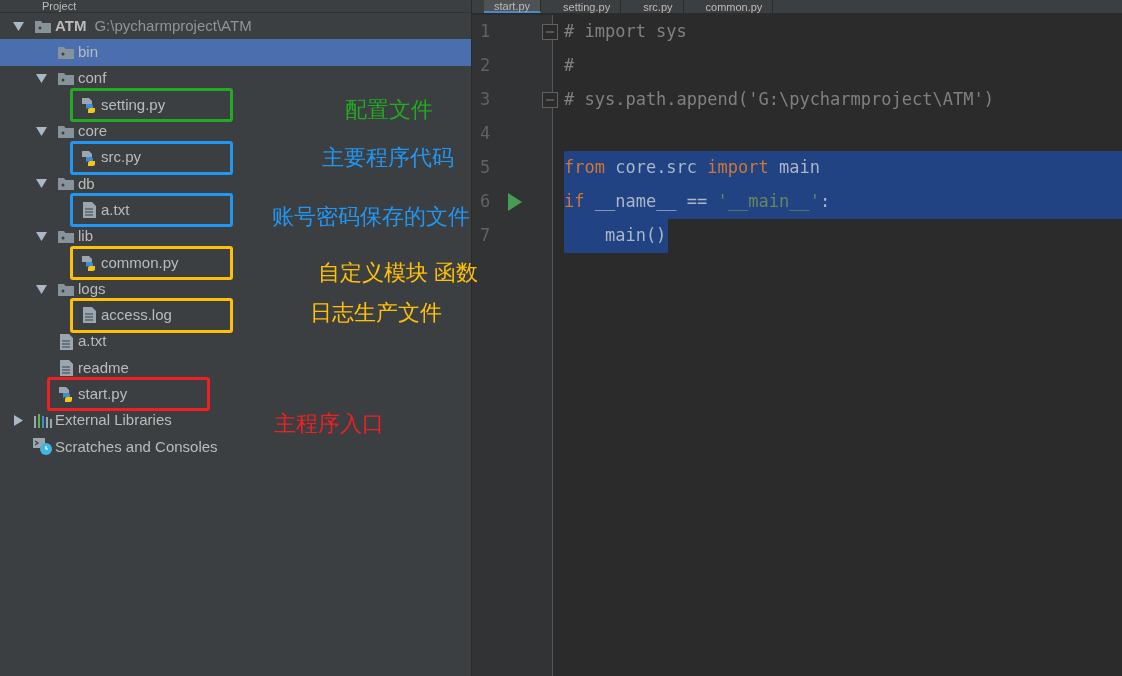  Describe the element at coordinates (136, 315) in the screenshot. I see `tree-item-label: access.log` at that location.